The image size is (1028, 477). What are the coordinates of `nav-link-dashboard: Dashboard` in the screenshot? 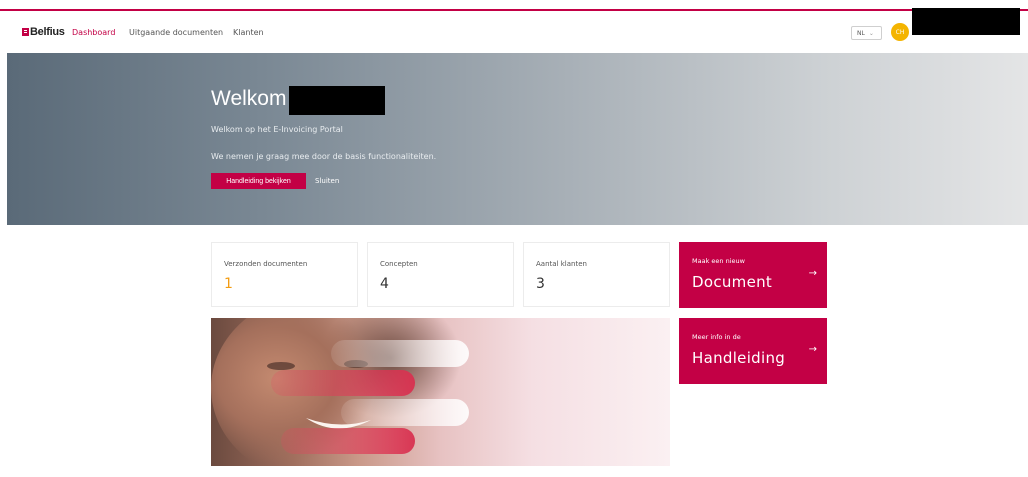 It's located at (93, 32).